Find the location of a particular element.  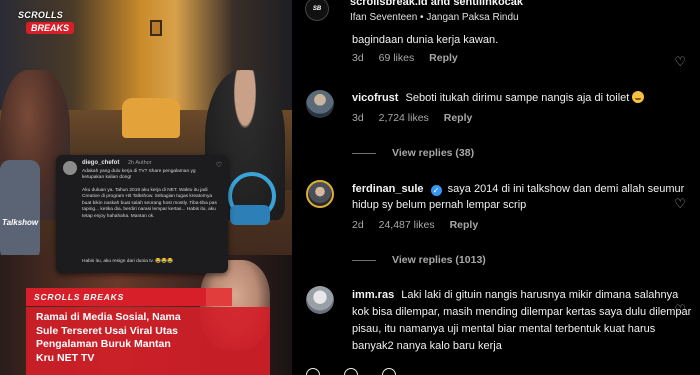

comment-username: ferdinan_sule is located at coordinates (388, 189).